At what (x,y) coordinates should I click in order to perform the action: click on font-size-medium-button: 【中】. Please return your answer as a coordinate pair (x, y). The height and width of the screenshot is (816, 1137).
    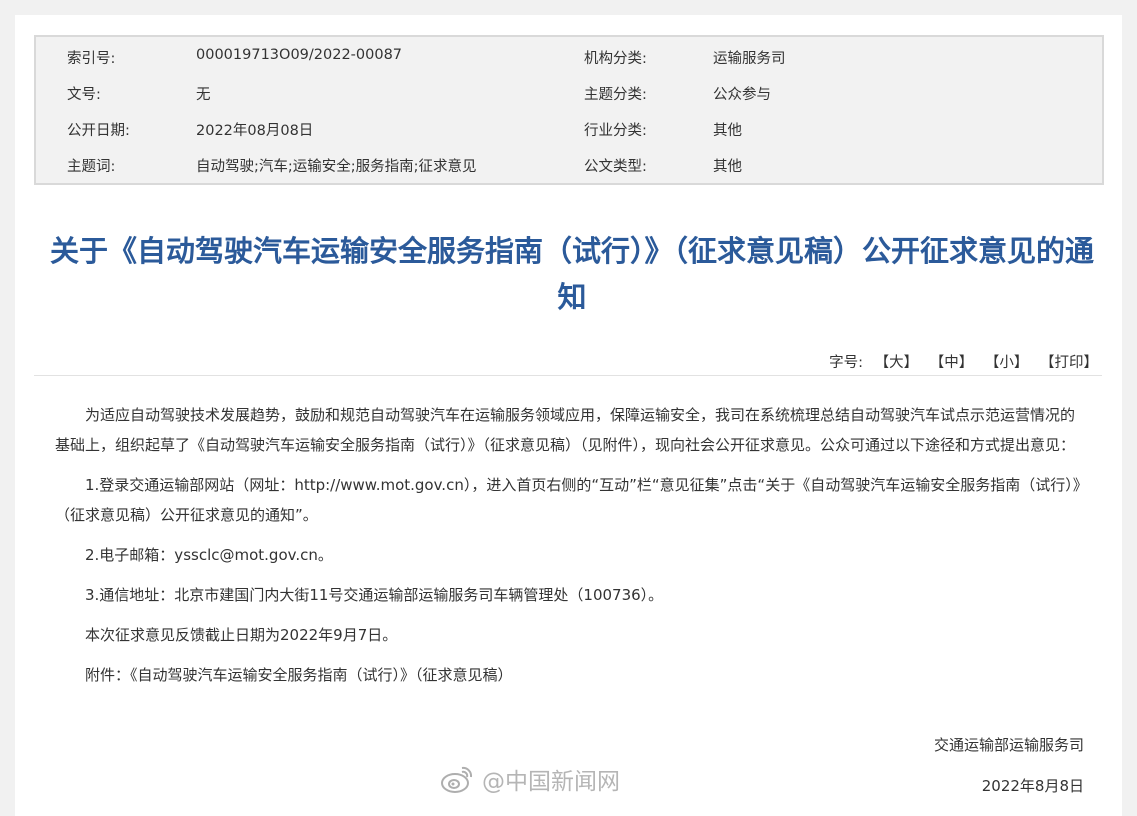
    Looking at the image, I should click on (952, 363).